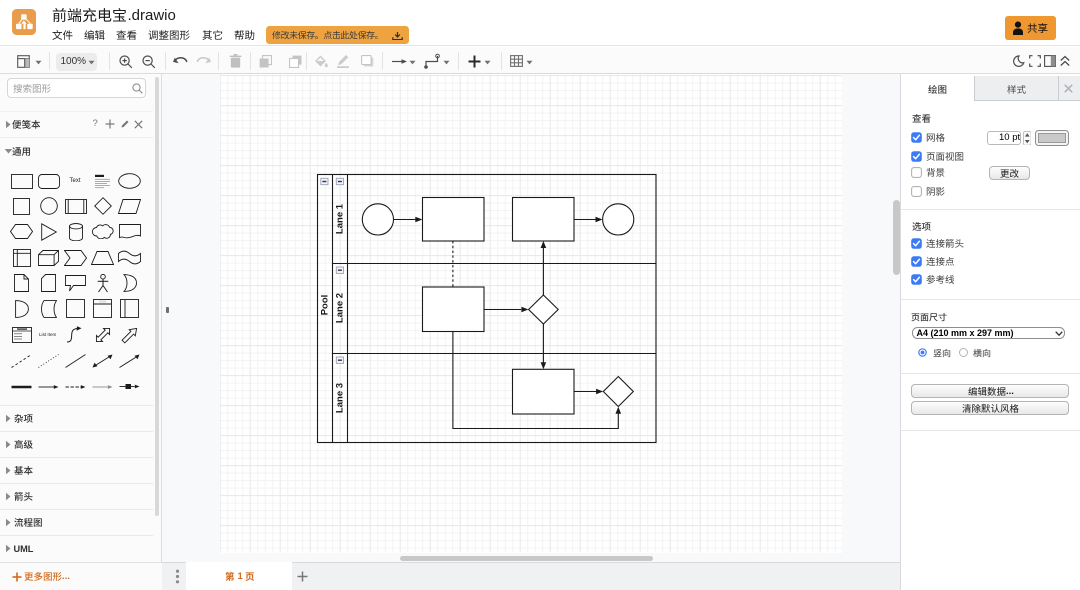  I want to click on svg-text: Lane 1, so click(340, 218).